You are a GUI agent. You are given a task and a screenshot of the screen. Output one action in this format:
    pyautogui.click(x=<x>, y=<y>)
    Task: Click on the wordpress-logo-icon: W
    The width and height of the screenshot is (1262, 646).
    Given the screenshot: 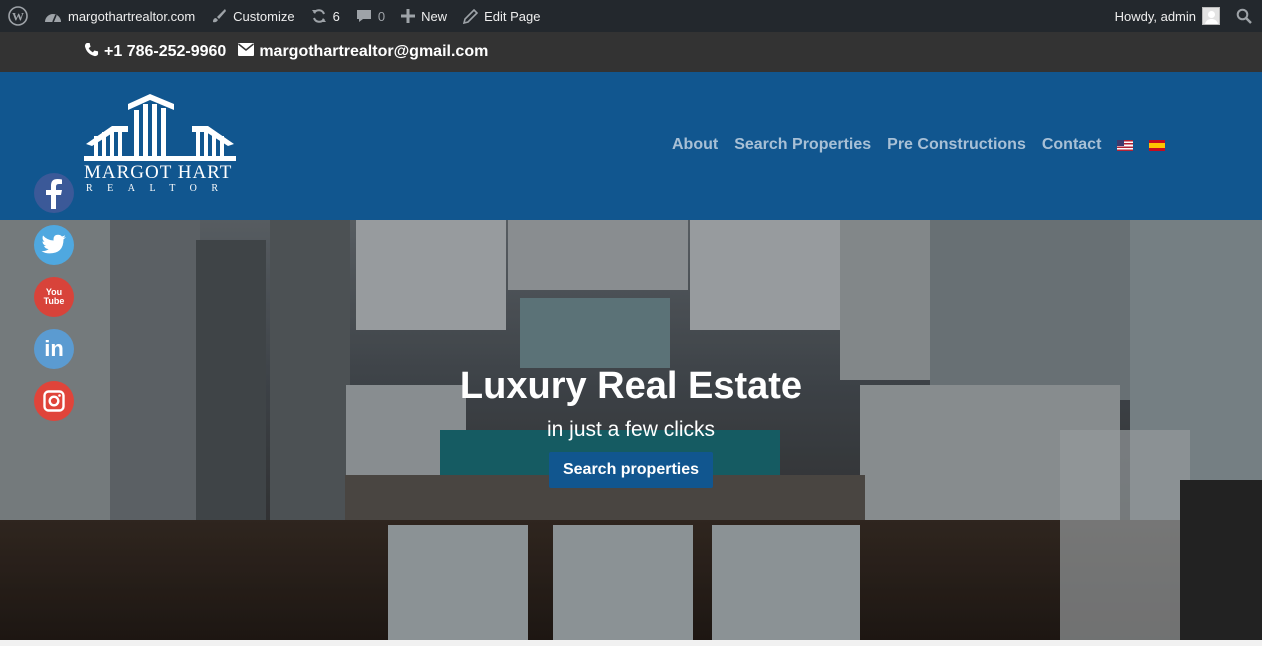 What is the action you would take?
    pyautogui.click(x=18, y=16)
    